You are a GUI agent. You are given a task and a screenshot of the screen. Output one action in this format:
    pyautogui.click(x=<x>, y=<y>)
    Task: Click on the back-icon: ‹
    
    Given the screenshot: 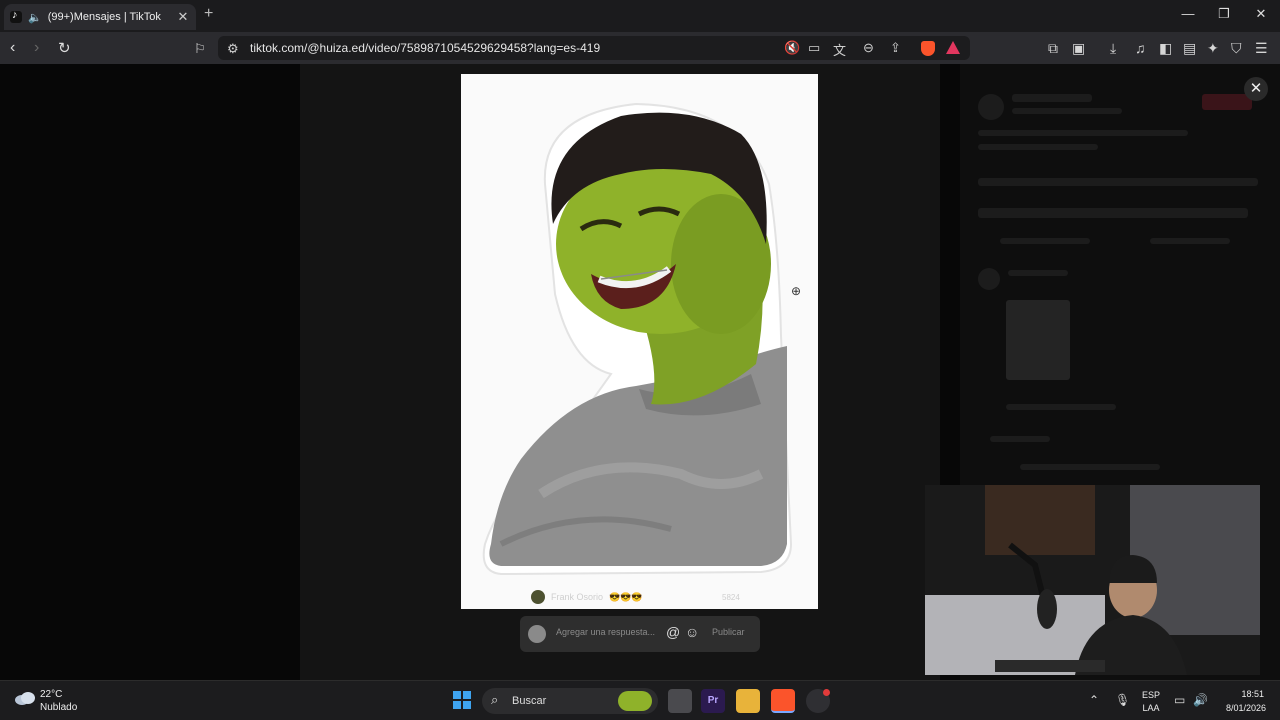 What is the action you would take?
    pyautogui.click(x=12, y=48)
    